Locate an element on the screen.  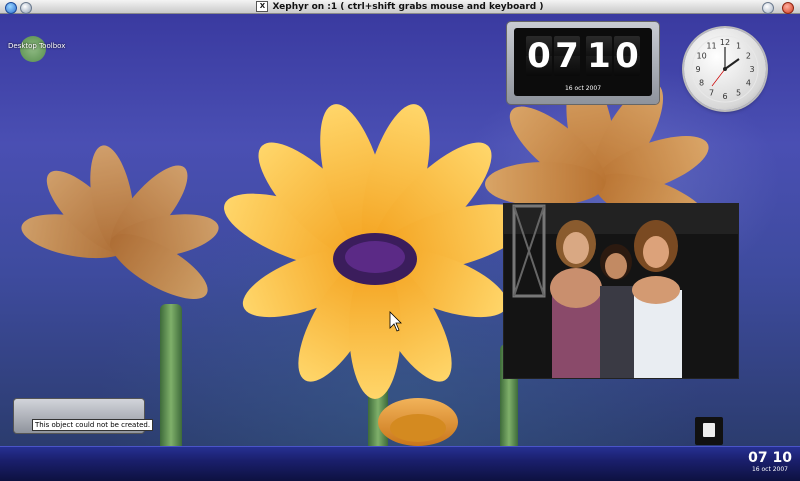
desktop-toolbox: Desktop Toolbox is located at coordinates (36, 46).